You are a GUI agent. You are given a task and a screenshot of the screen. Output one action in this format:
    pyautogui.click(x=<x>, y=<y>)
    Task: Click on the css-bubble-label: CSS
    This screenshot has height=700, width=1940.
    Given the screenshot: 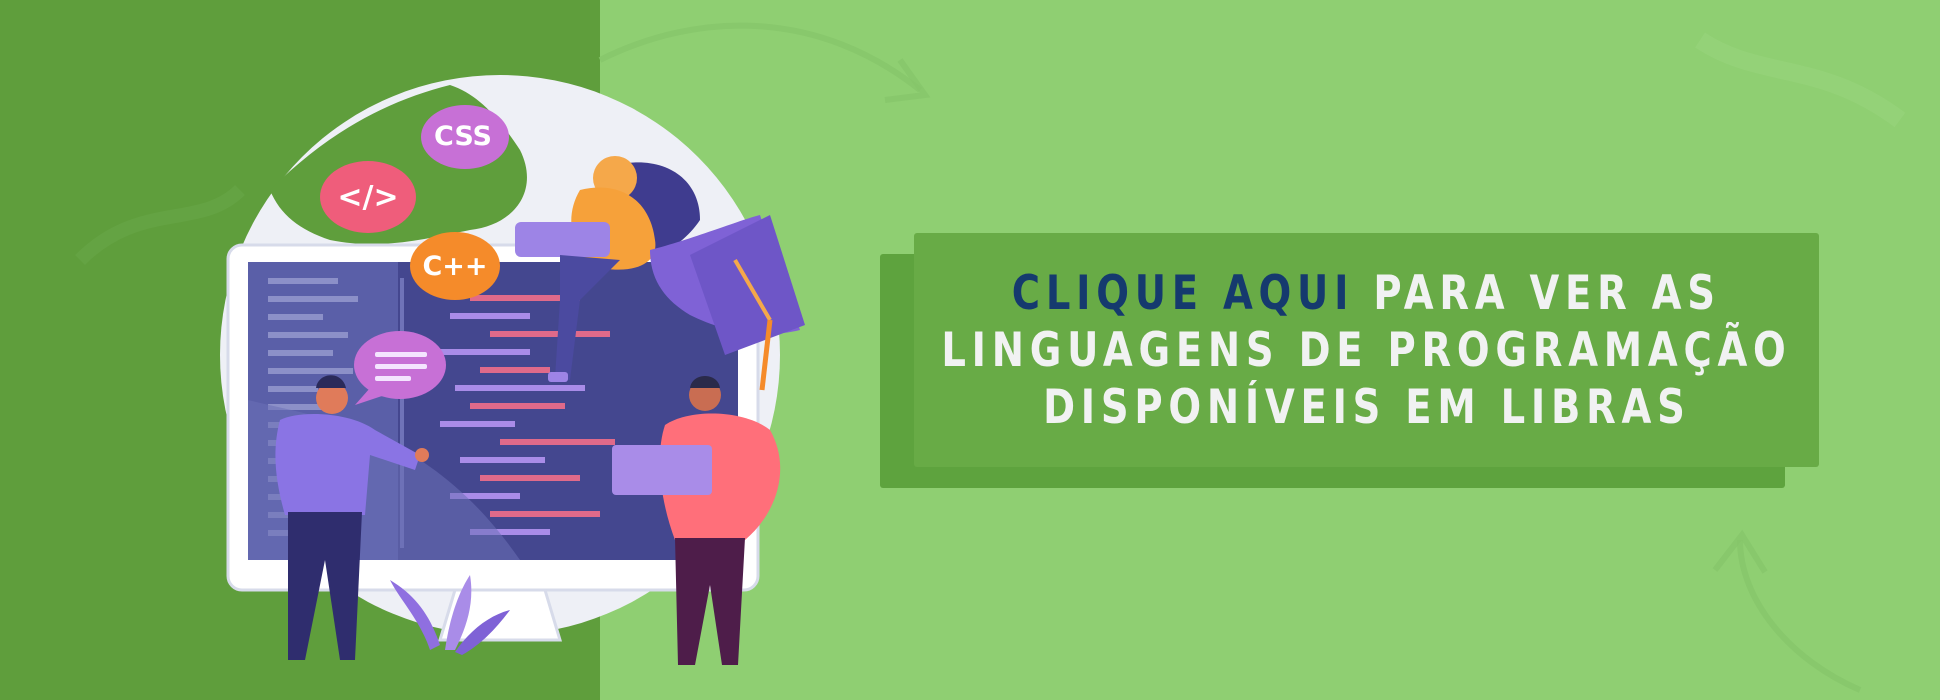 What is the action you would take?
    pyautogui.click(x=463, y=136)
    